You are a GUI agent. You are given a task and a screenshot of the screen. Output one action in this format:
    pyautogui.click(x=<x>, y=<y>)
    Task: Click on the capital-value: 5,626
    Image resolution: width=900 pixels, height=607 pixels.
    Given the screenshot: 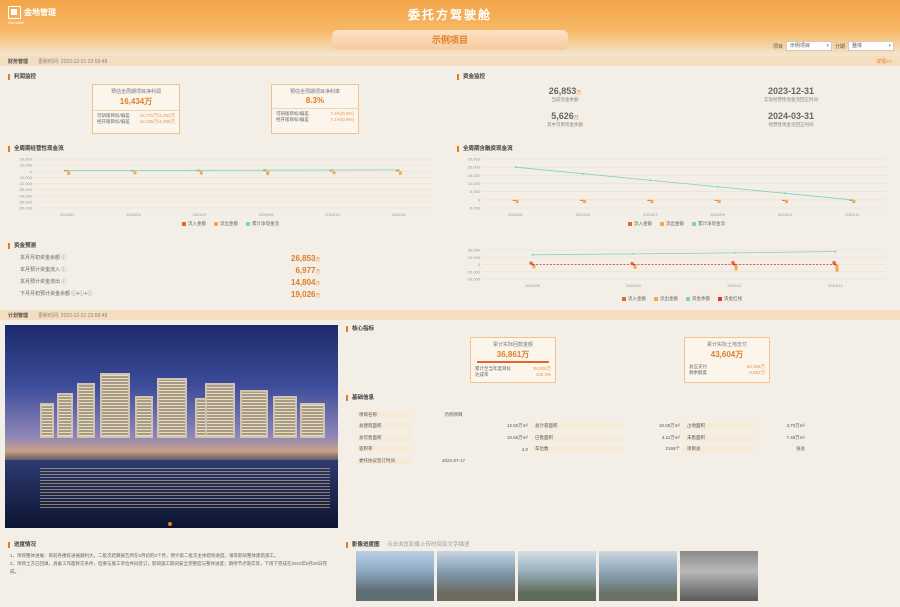 What is the action you would take?
    pyautogui.click(x=562, y=116)
    